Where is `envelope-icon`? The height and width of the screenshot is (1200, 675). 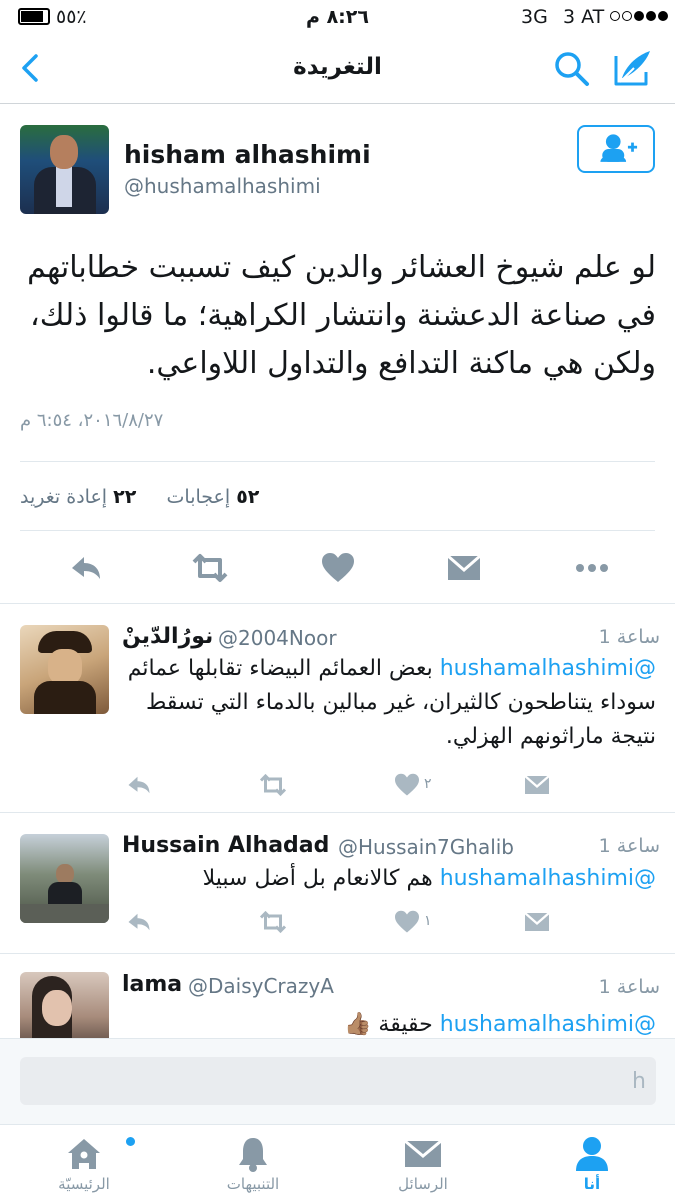 envelope-icon is located at coordinates (423, 1153).